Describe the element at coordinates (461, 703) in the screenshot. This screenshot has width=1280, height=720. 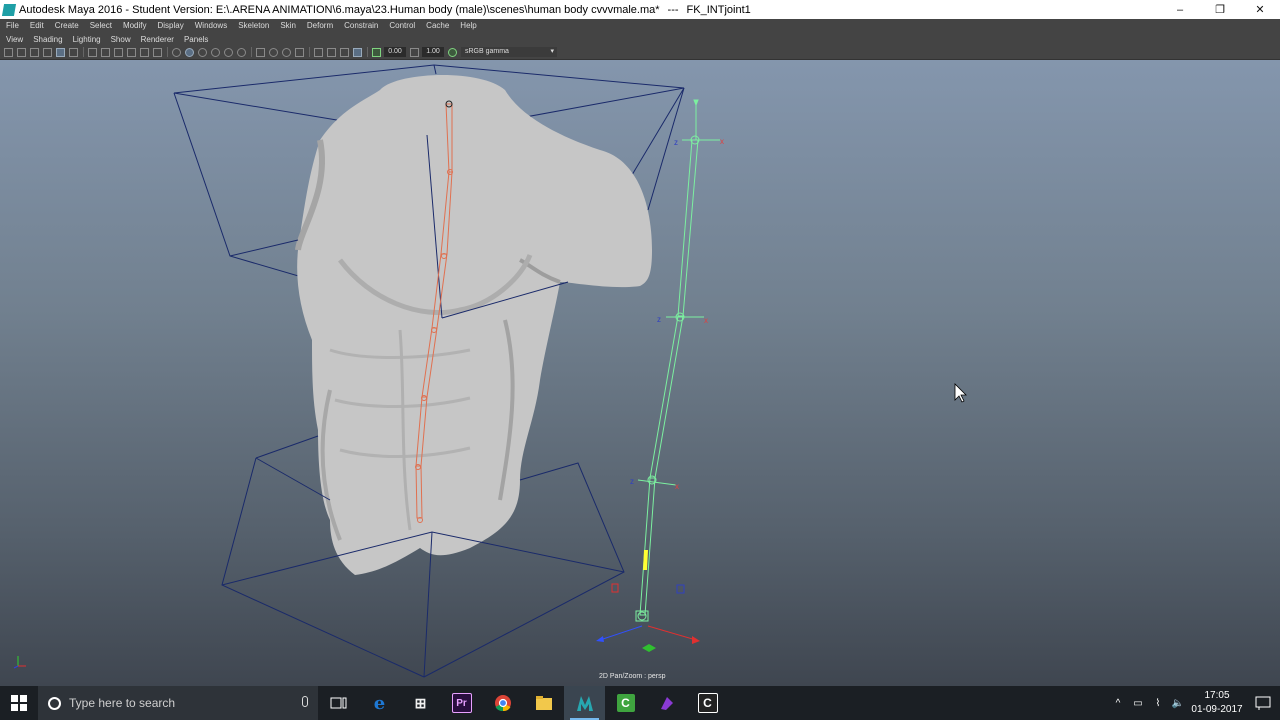
I see `taskbar-app-premiere: Pr` at that location.